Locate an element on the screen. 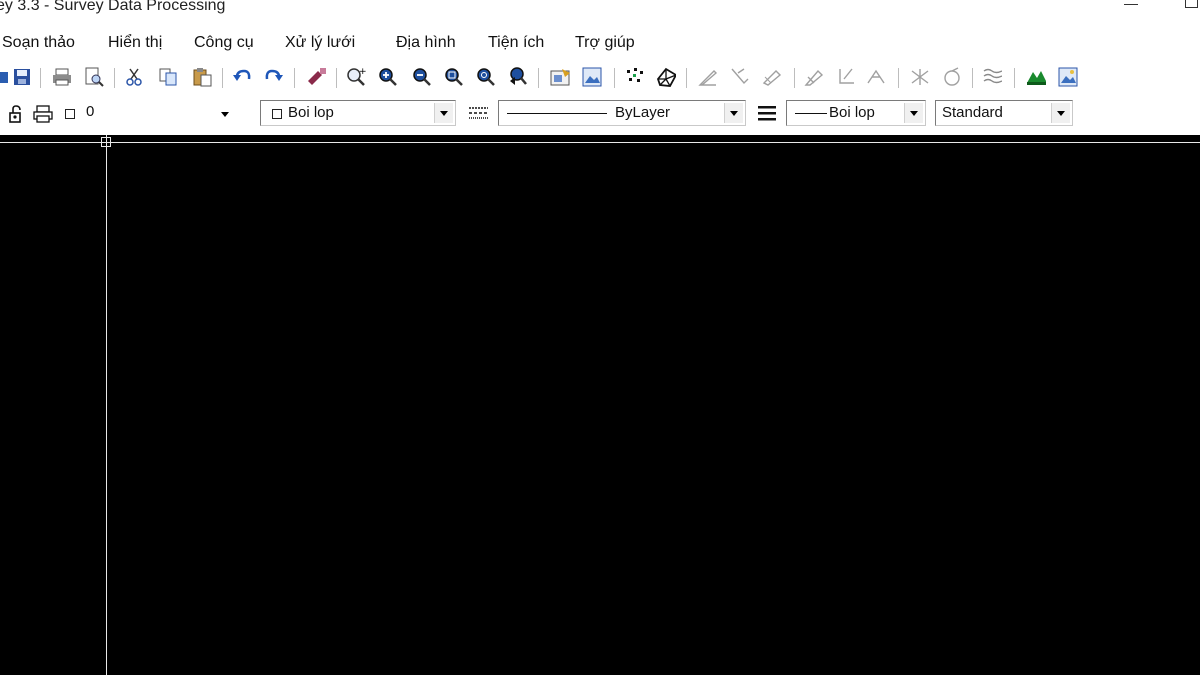  cut-icon is located at coordinates (134, 77).